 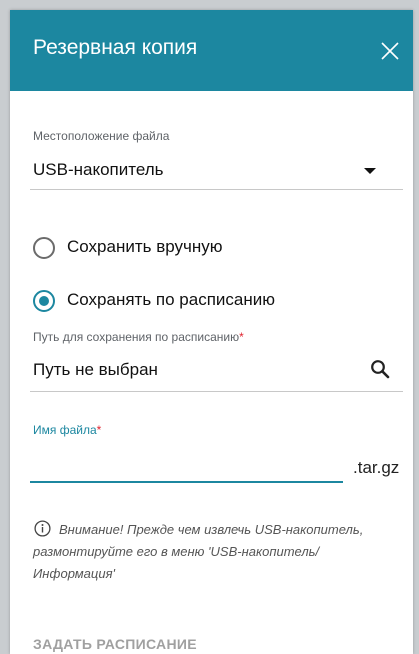 I want to click on schedule-path-label-text: Путь для сохранения по расписанию, so click(x=136, y=337).